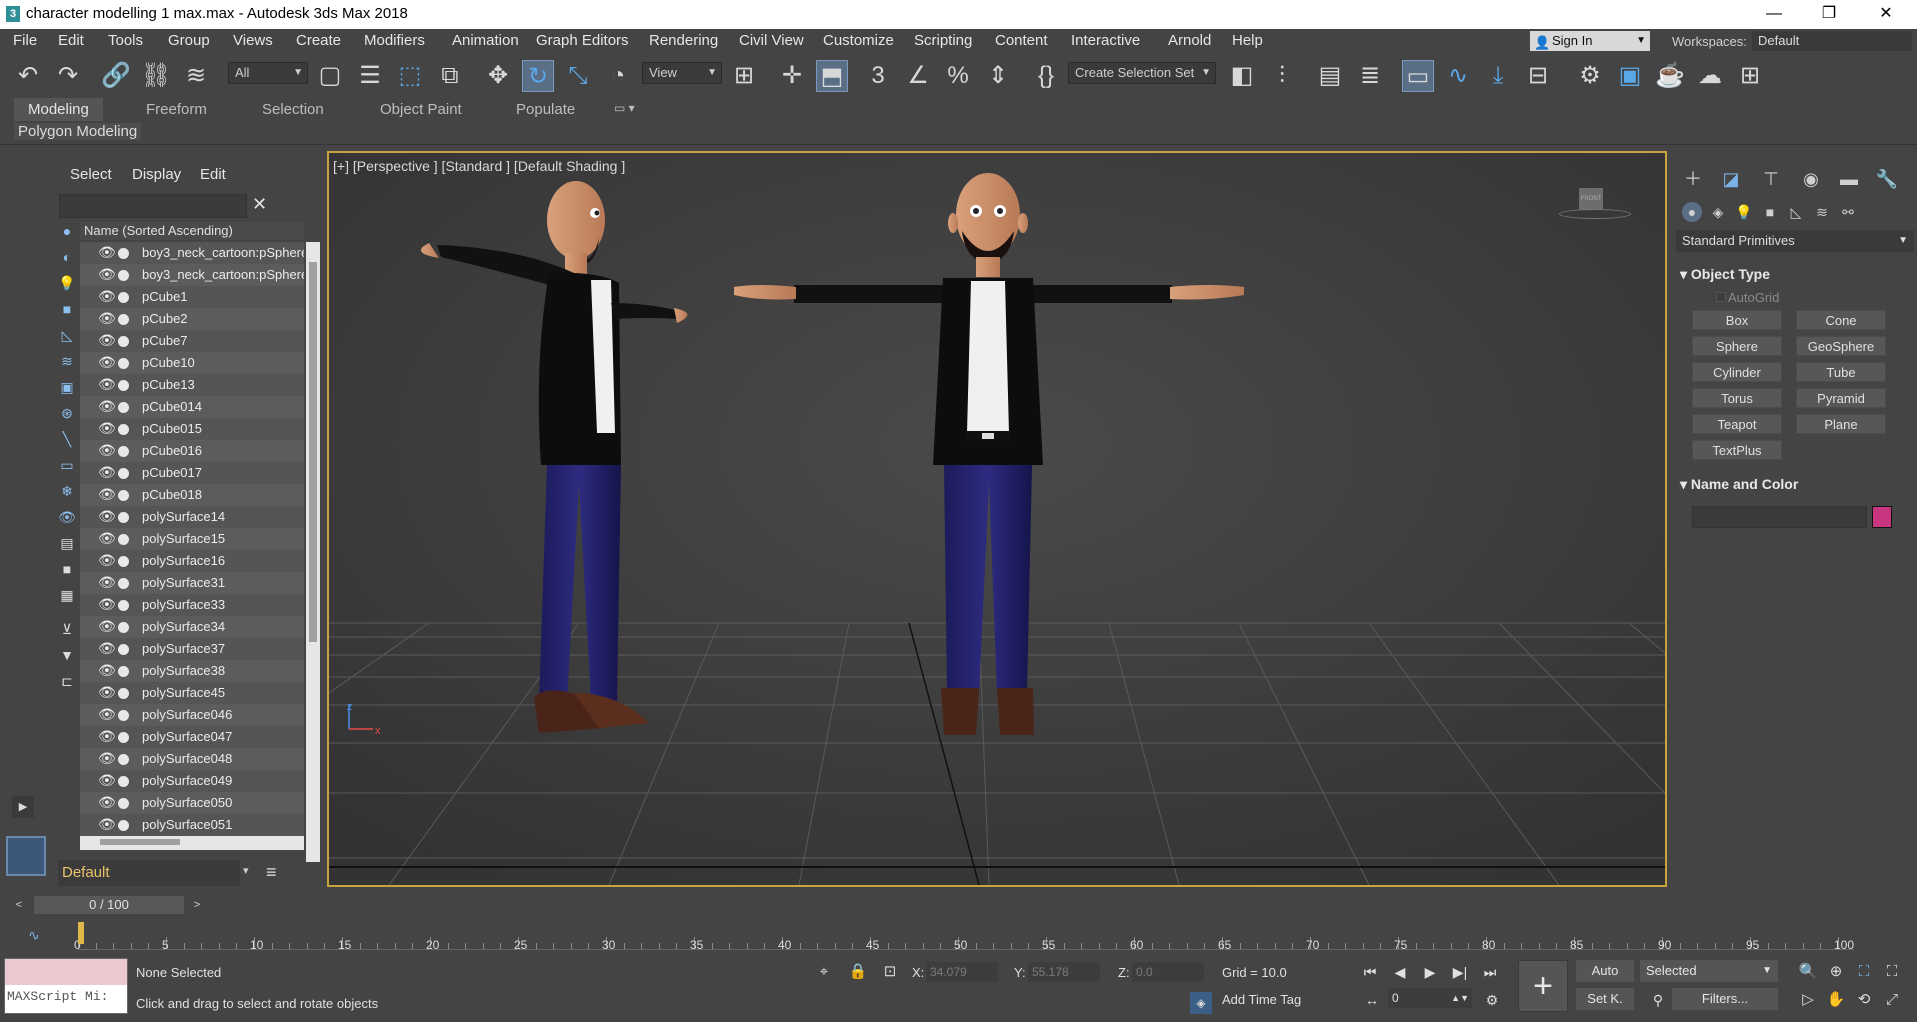  Describe the element at coordinates (1848, 212) in the screenshot. I see `systems-category-icon: ⚯` at that location.